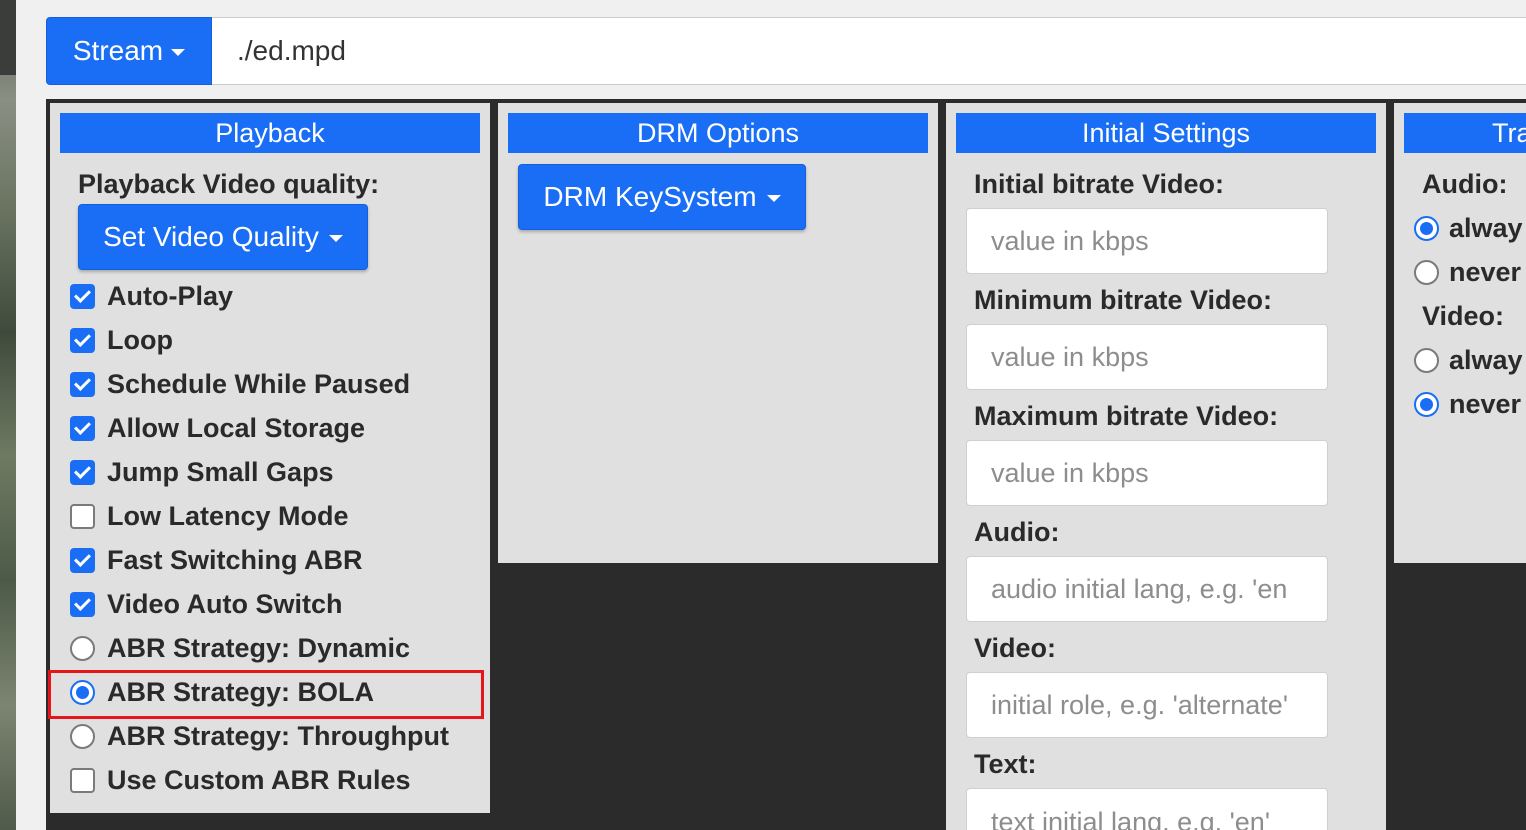 The height and width of the screenshot is (830, 1526). Describe the element at coordinates (1485, 272) in the screenshot. I see `audio-never-label: never` at that location.